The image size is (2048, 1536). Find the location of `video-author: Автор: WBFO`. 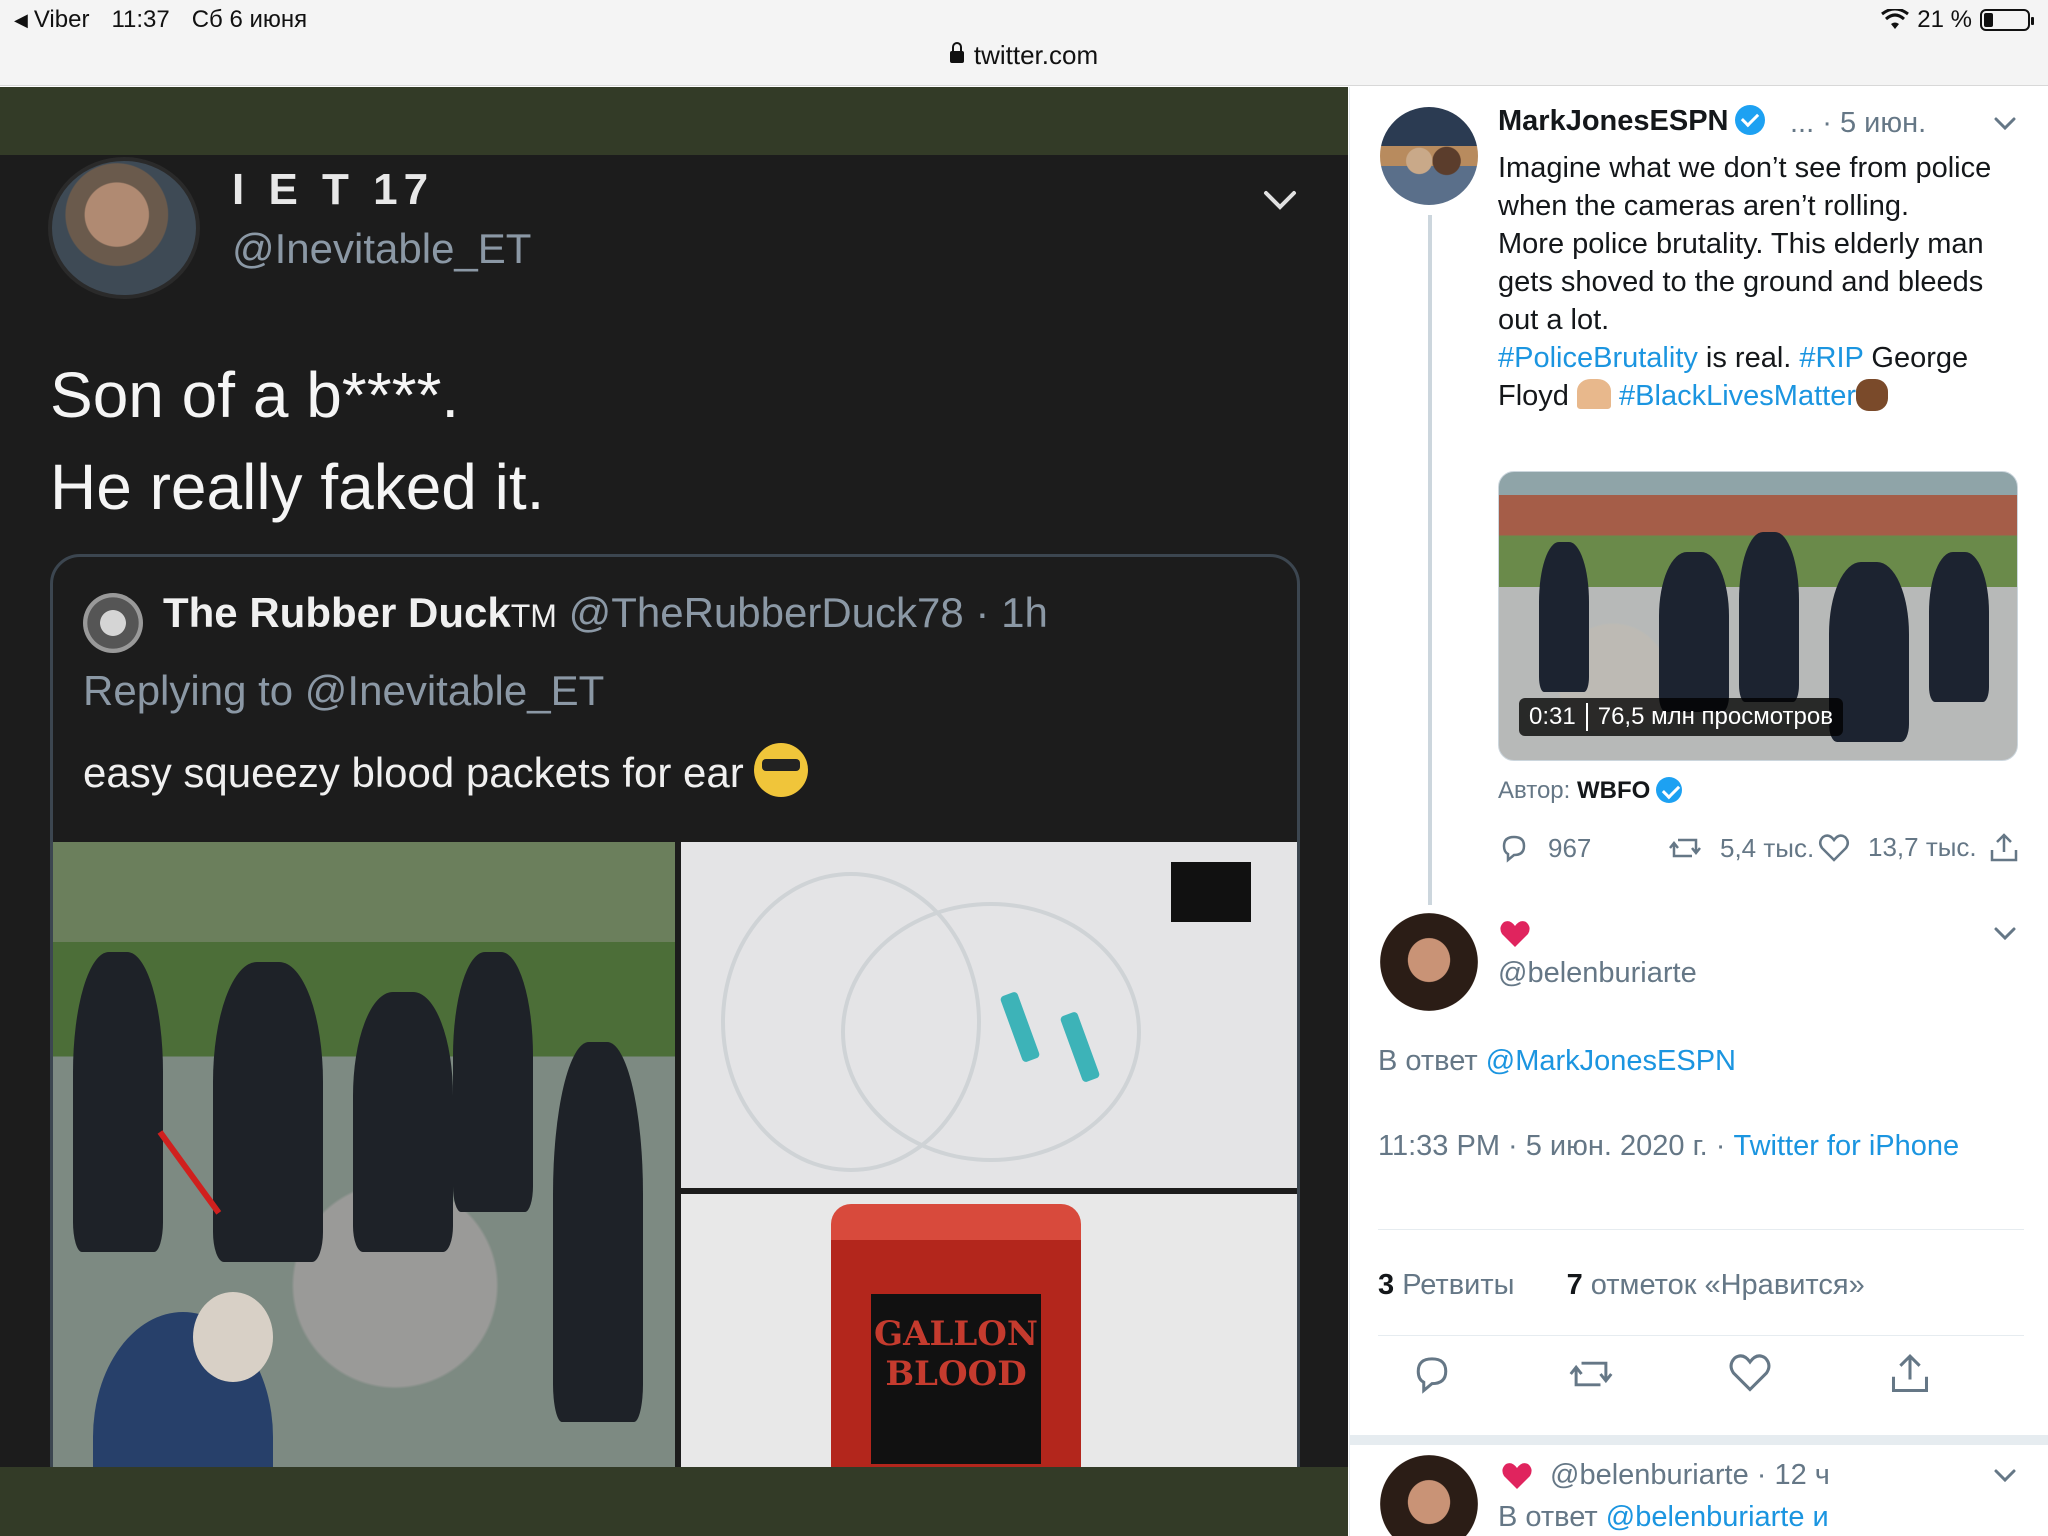

video-author: Автор: WBFO is located at coordinates (1590, 791).